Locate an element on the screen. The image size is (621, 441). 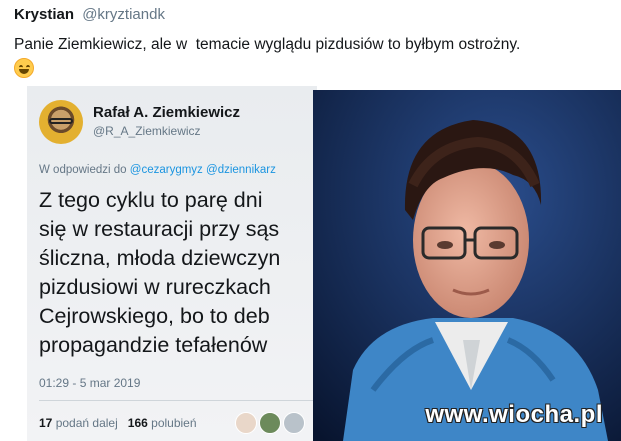
text-line: pizdusiowi w rureczkach is located at coordinates (155, 287).